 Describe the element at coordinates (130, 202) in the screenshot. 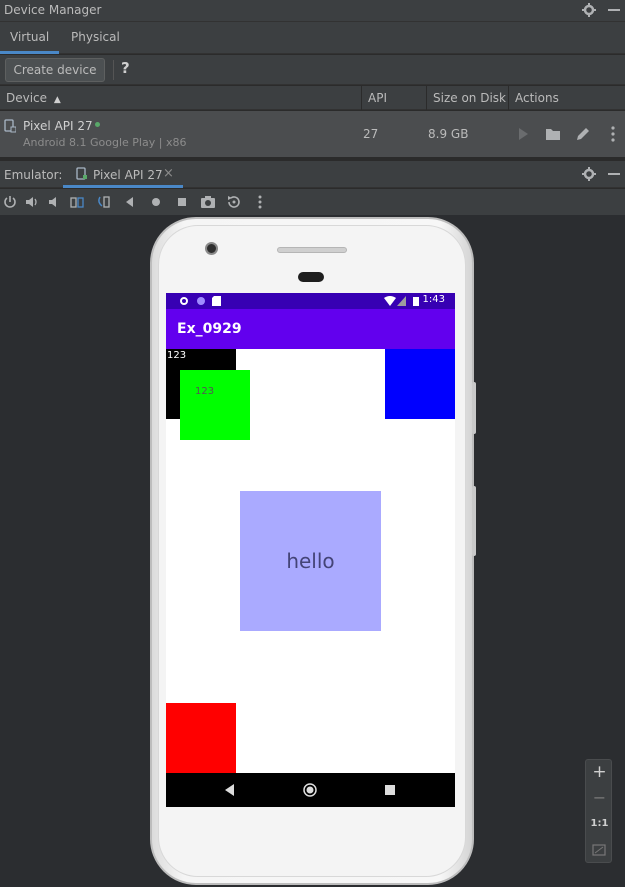

I see `back-icon` at that location.